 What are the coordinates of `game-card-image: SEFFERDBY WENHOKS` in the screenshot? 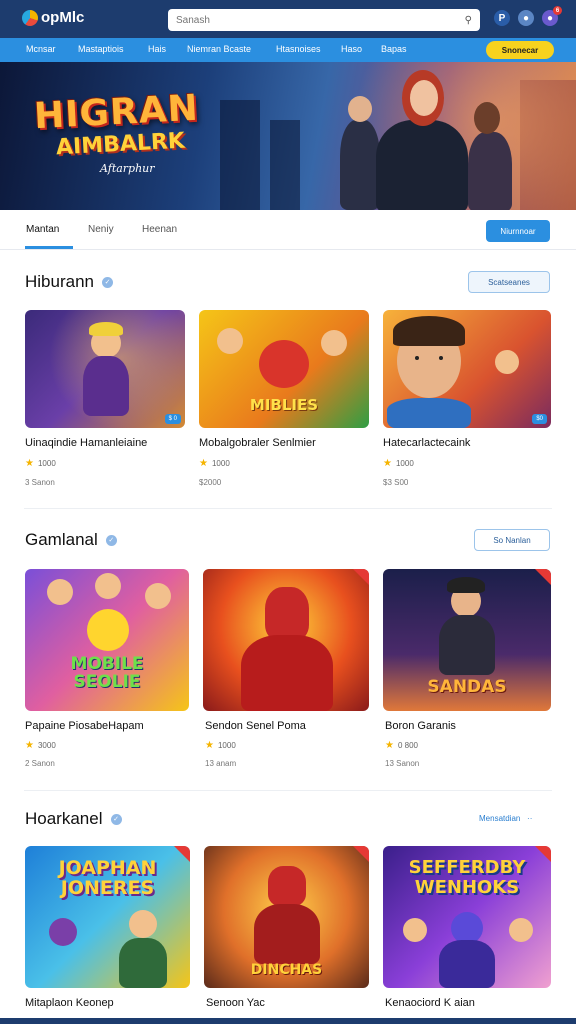 It's located at (467, 917).